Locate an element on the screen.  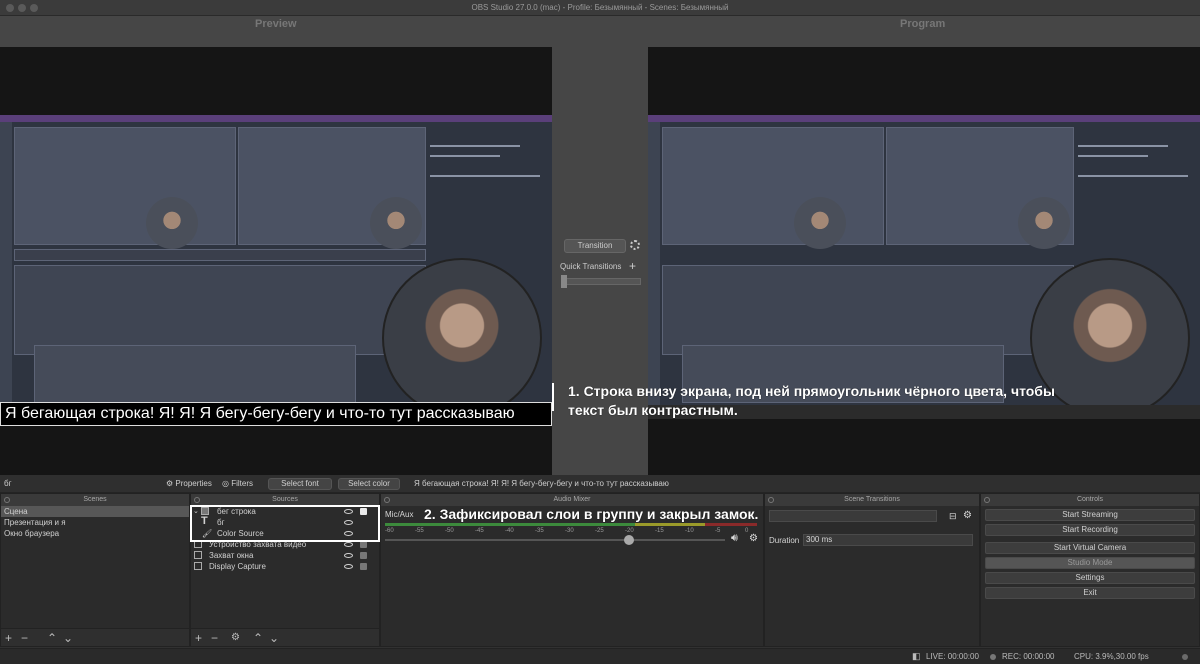
window-icon is located at coordinates (198, 555).